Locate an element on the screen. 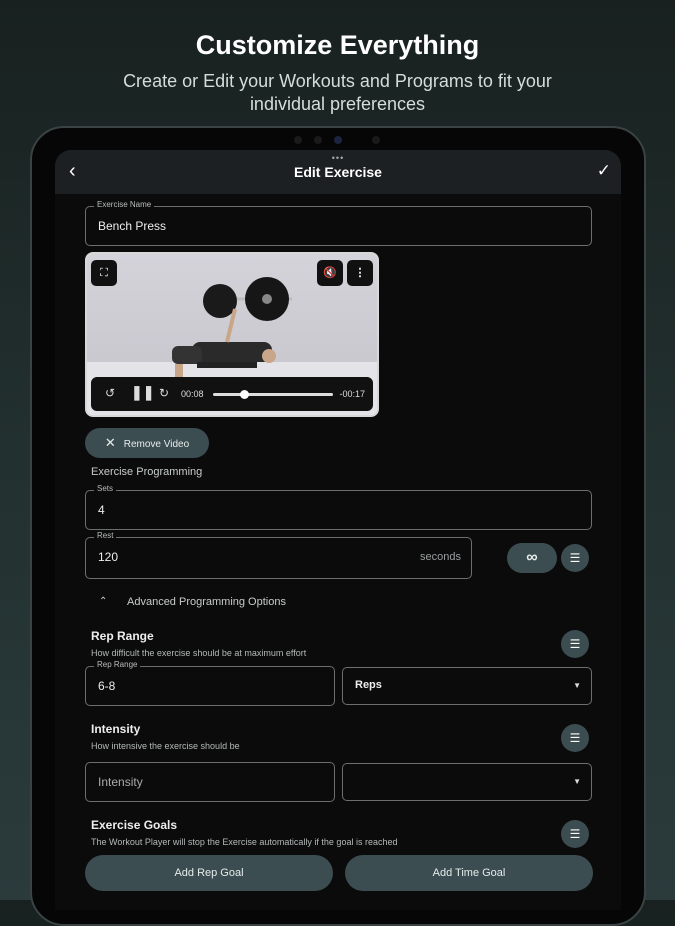  field-value: 4 is located at coordinates (101, 510).